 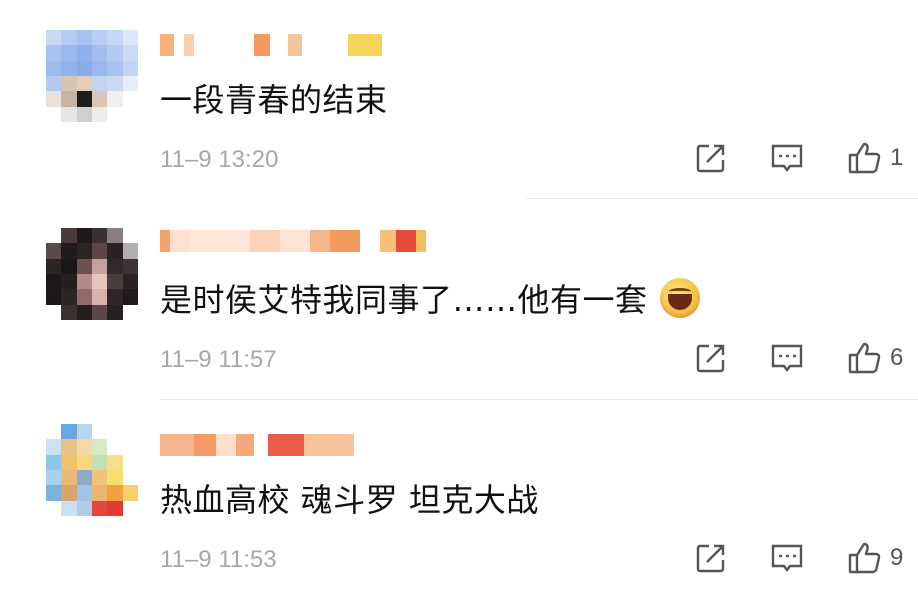 What do you see at coordinates (349, 500) in the screenshot?
I see `comment-text: 热血高校 魂斗罗 坦克大战` at bounding box center [349, 500].